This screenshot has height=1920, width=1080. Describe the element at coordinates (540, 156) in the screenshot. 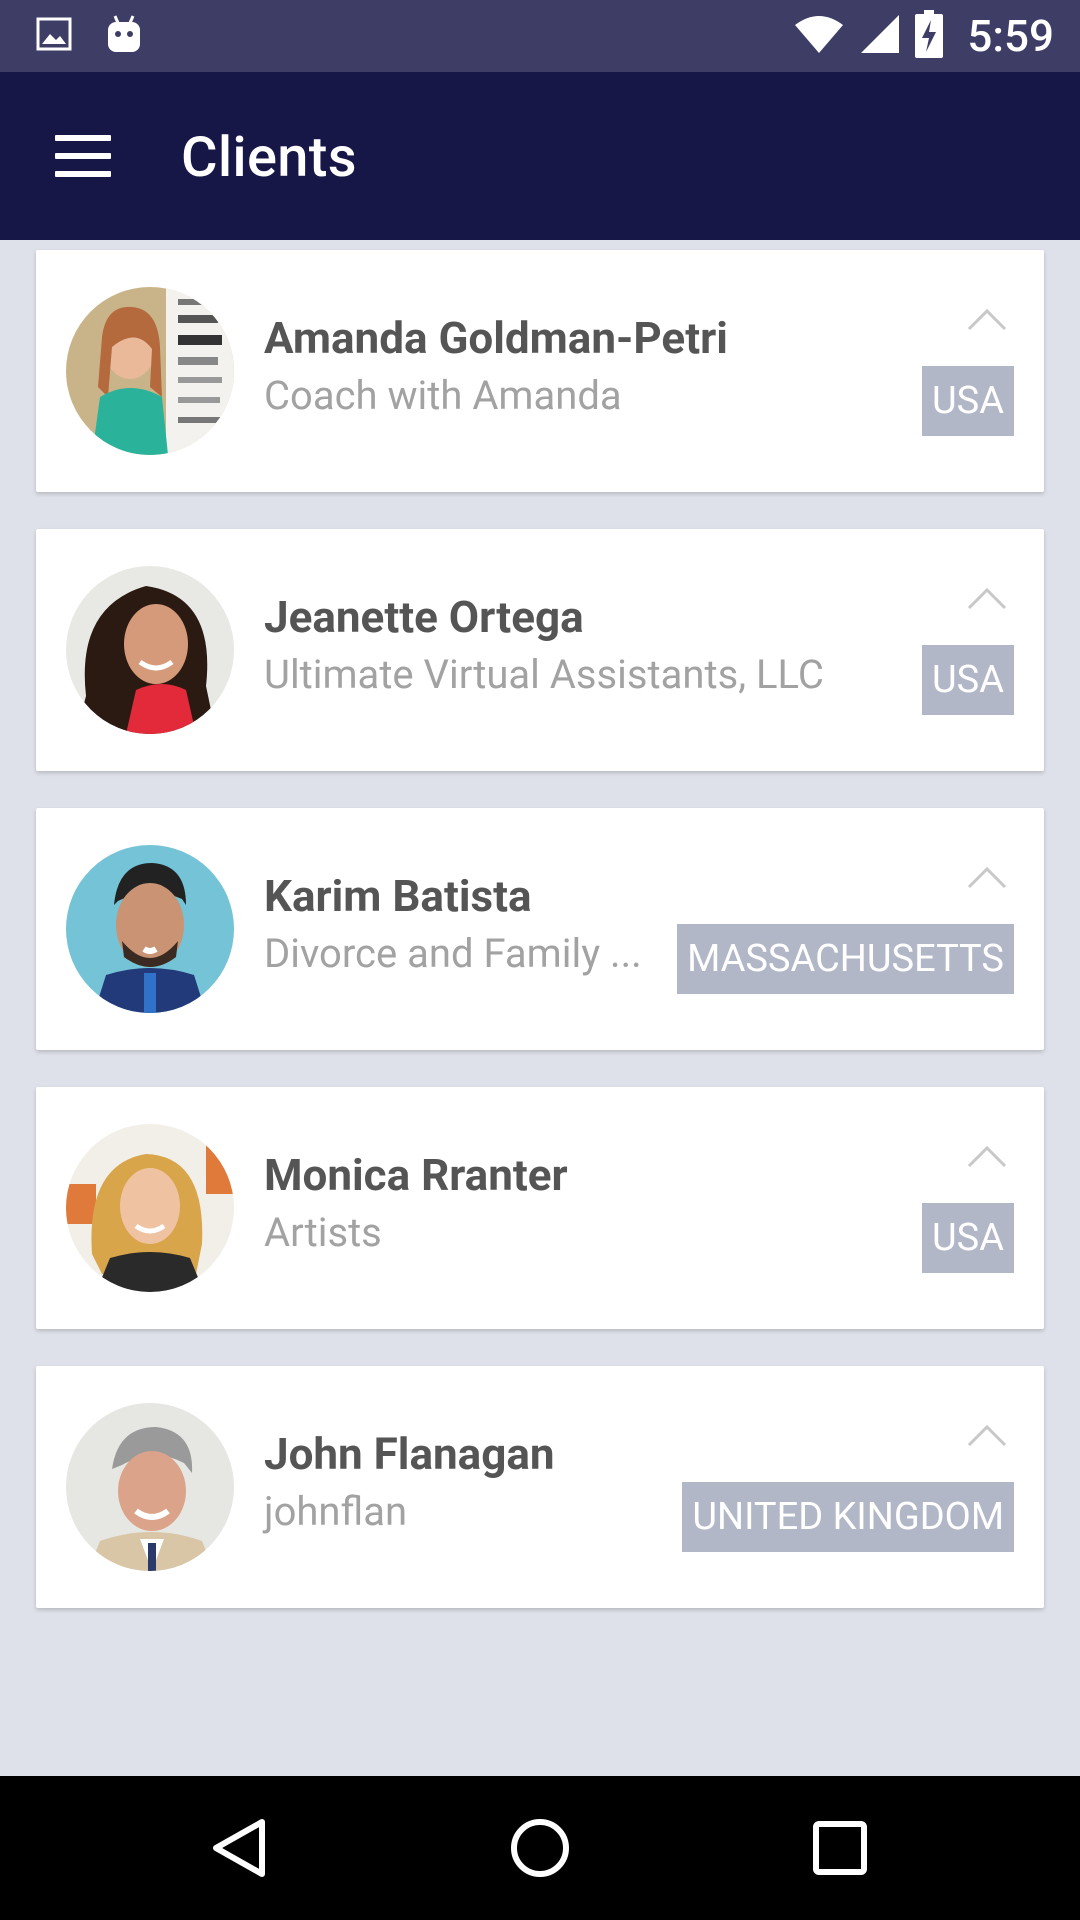

I see `app-bar: Clients` at that location.